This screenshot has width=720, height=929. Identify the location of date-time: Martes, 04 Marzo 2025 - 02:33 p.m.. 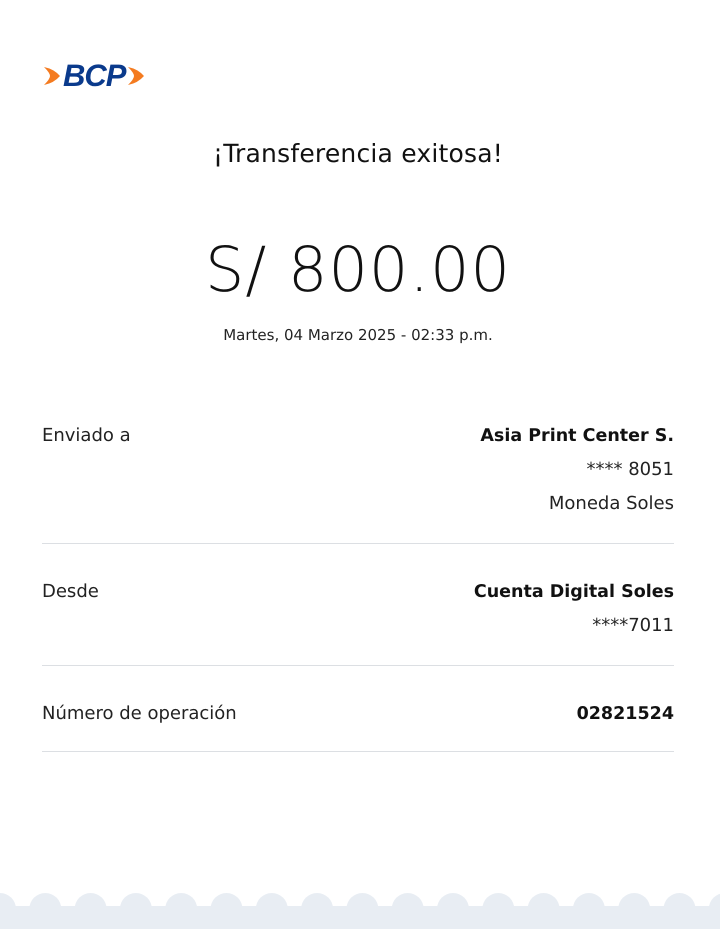
(358, 335).